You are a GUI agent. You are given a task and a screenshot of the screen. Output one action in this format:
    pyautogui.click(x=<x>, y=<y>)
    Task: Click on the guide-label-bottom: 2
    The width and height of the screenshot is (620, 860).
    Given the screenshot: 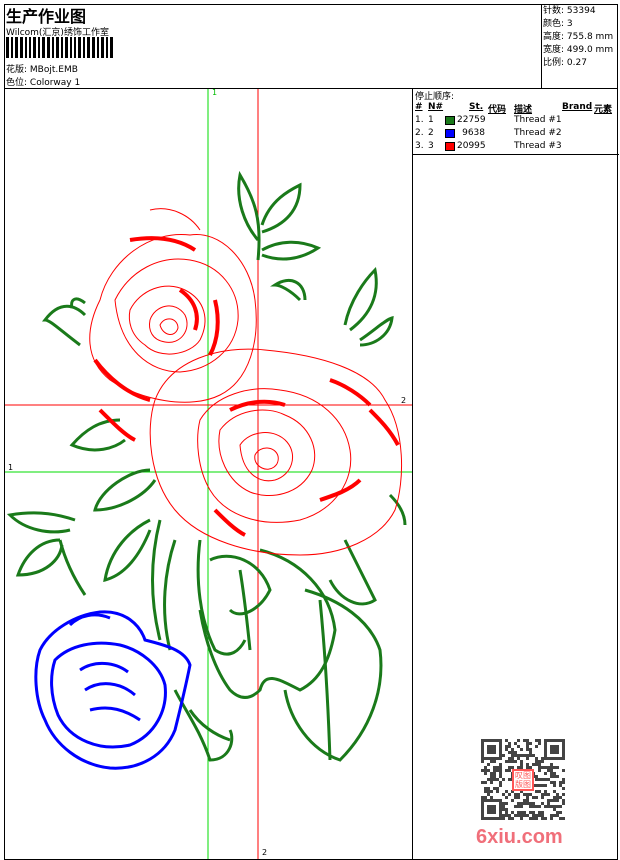 What is the action you would take?
    pyautogui.click(x=265, y=852)
    